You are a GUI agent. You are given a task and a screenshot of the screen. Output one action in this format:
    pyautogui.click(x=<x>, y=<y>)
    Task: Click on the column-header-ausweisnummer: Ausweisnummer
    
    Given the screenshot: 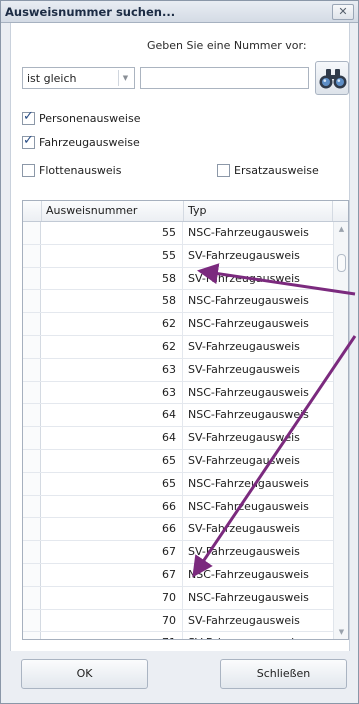 What is the action you would take?
    pyautogui.click(x=113, y=211)
    